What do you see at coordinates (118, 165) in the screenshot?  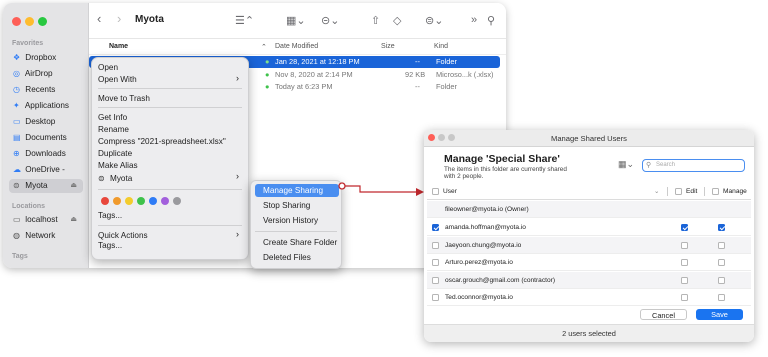 I see `menu-item-make-alias: Make Alias` at bounding box center [118, 165].